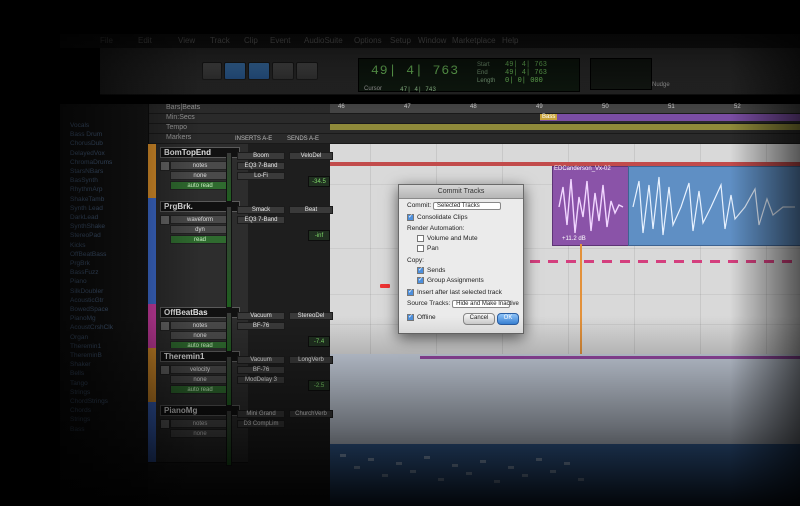 The height and width of the screenshot is (506, 800). Describe the element at coordinates (259, 71) in the screenshot. I see `selector-tool-button` at that location.